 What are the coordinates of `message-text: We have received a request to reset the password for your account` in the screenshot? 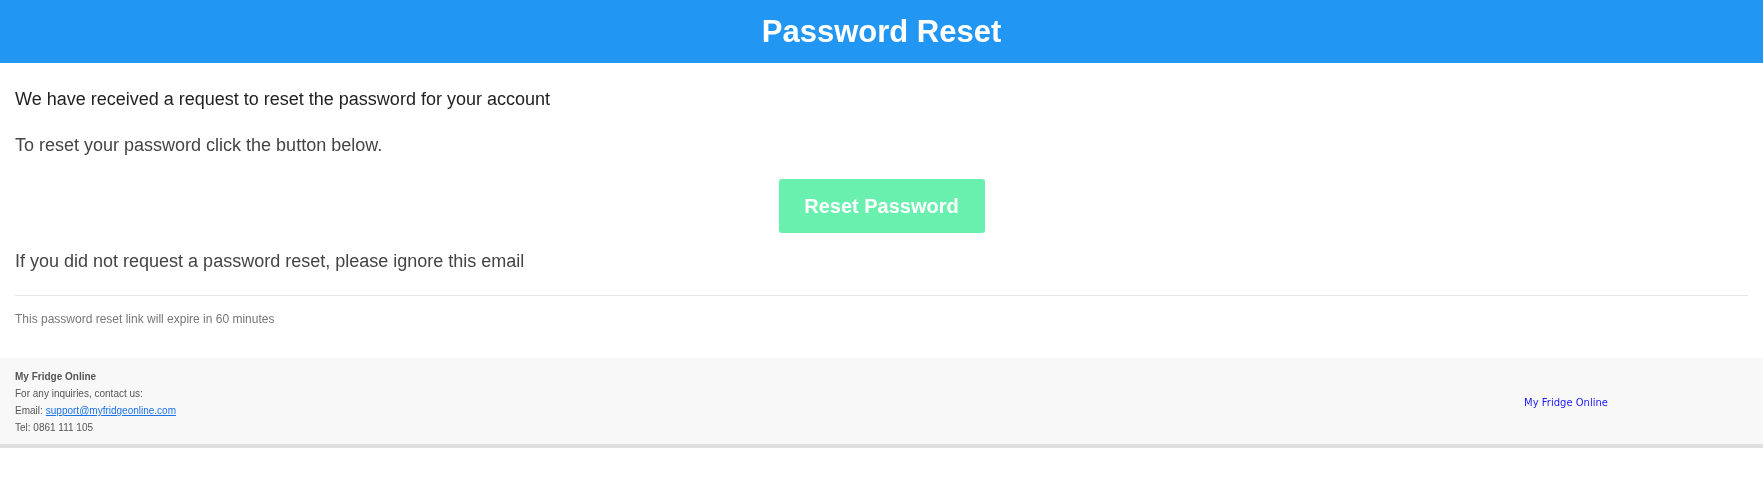 It's located at (283, 99).